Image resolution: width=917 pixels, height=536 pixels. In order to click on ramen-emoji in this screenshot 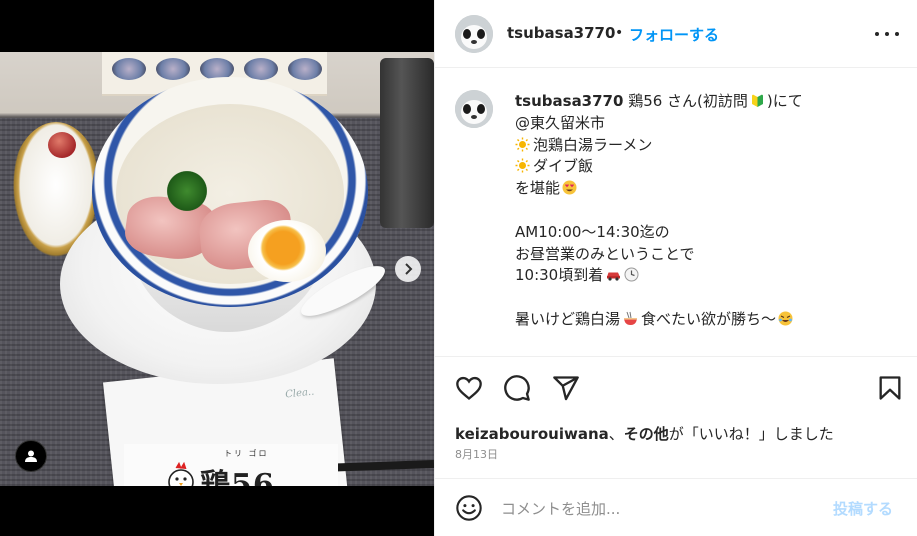, I will do `click(631, 318)`.